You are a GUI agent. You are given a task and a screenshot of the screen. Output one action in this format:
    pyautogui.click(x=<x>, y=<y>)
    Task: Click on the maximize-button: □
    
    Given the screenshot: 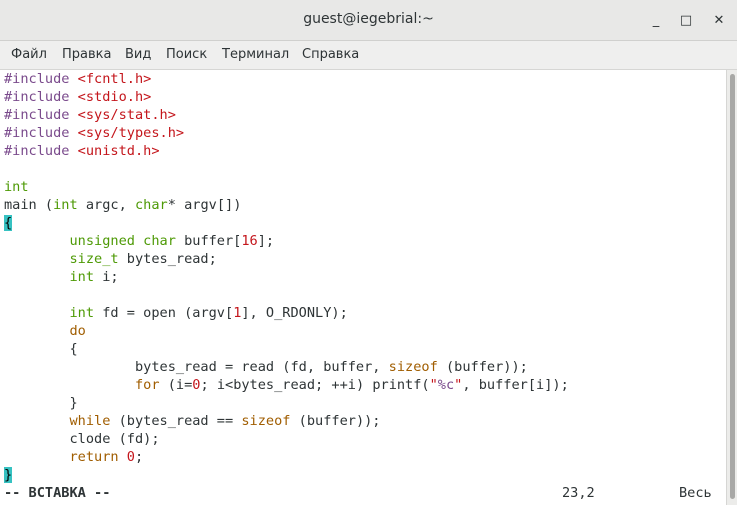 What is the action you would take?
    pyautogui.click(x=686, y=20)
    